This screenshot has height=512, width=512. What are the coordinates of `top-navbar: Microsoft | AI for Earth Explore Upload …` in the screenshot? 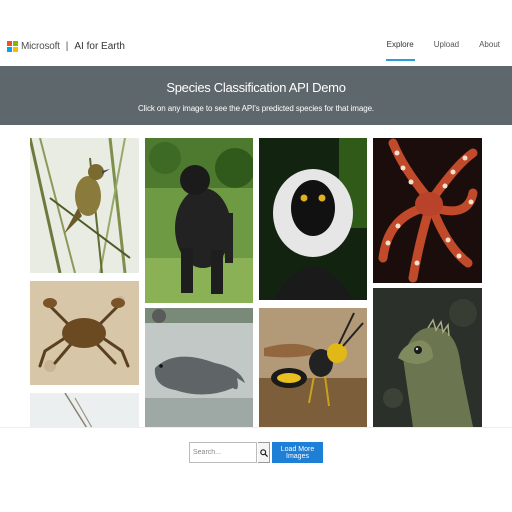 It's located at (256, 46).